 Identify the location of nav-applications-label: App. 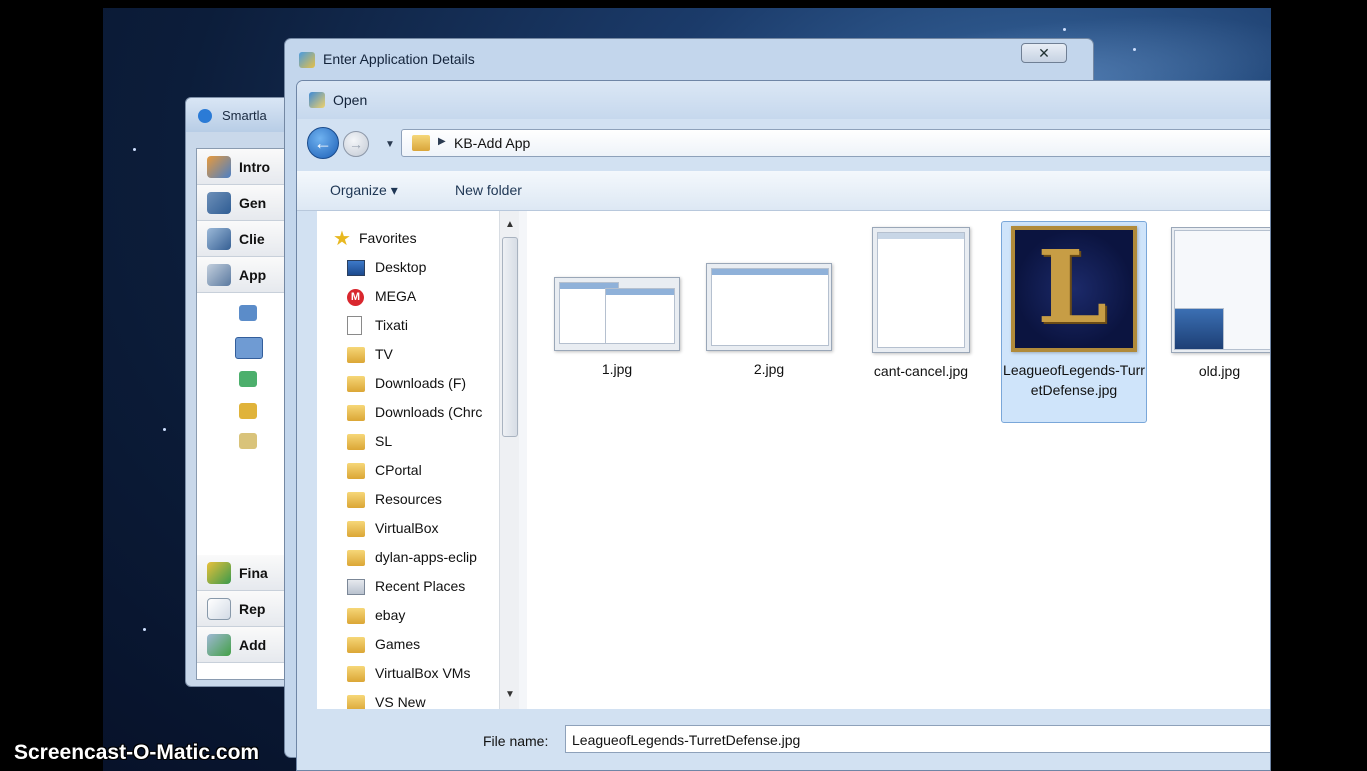
(253, 275).